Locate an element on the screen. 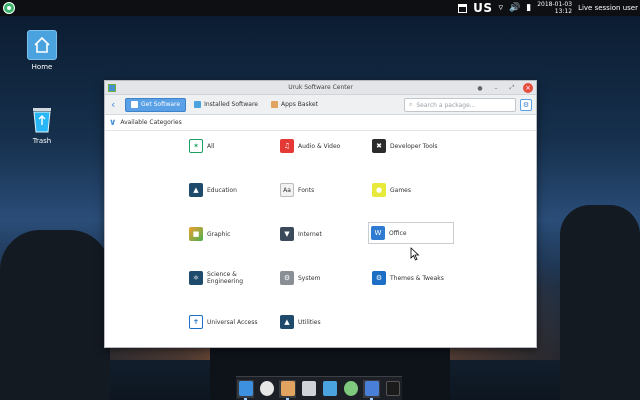 The height and width of the screenshot is (400, 640). education-icon: ▲ is located at coordinates (196, 190).